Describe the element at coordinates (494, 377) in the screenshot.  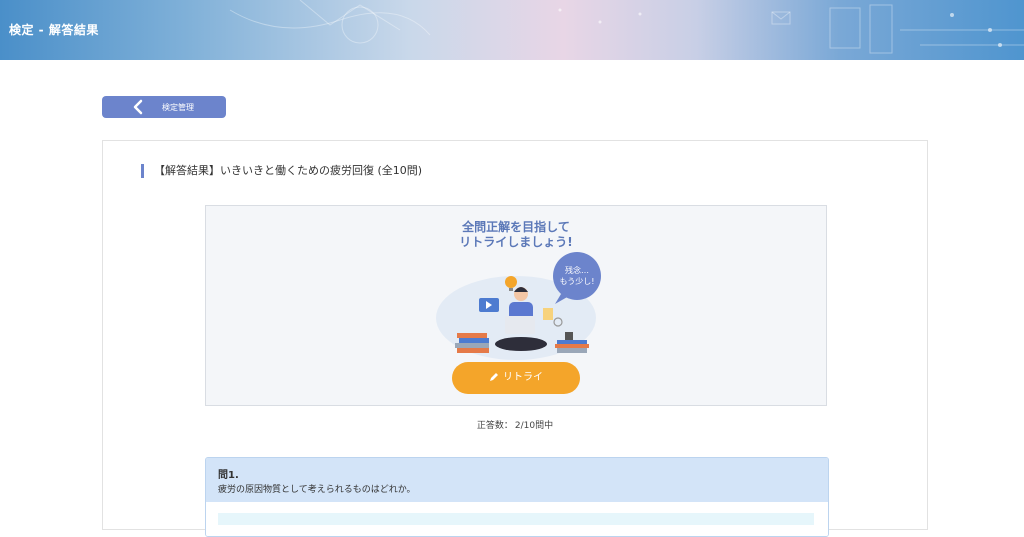
I see `pencil-icon` at that location.